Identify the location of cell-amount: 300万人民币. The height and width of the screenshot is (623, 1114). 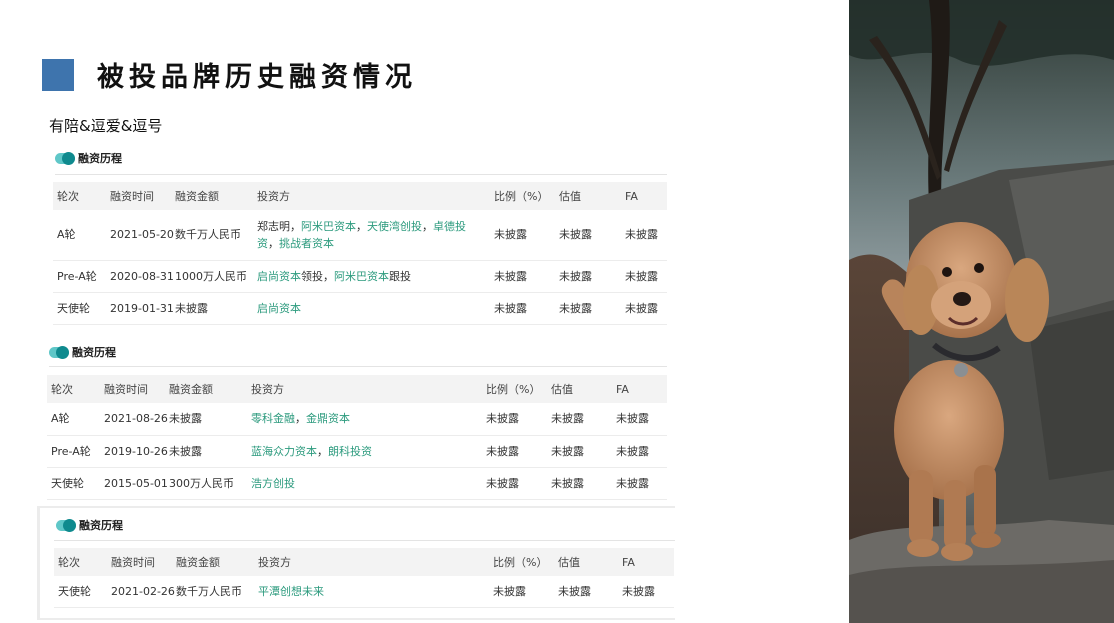
(206, 483).